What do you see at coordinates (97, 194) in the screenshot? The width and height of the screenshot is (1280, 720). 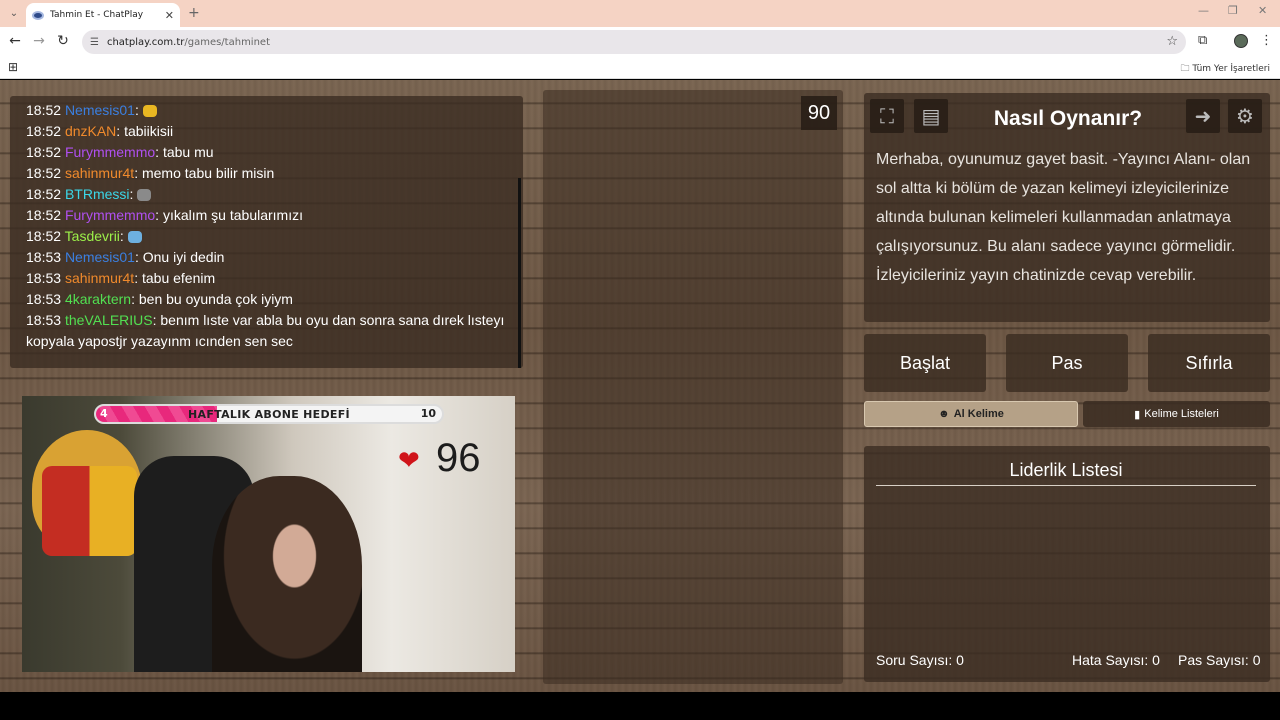 I see `chat-username: BTRmessi` at bounding box center [97, 194].